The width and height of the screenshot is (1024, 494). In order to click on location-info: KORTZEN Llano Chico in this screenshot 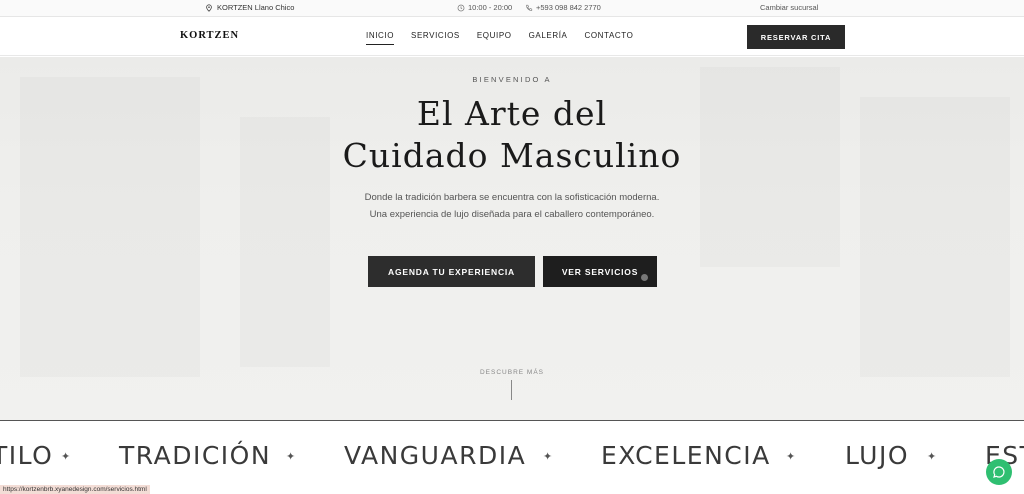, I will do `click(249, 7)`.